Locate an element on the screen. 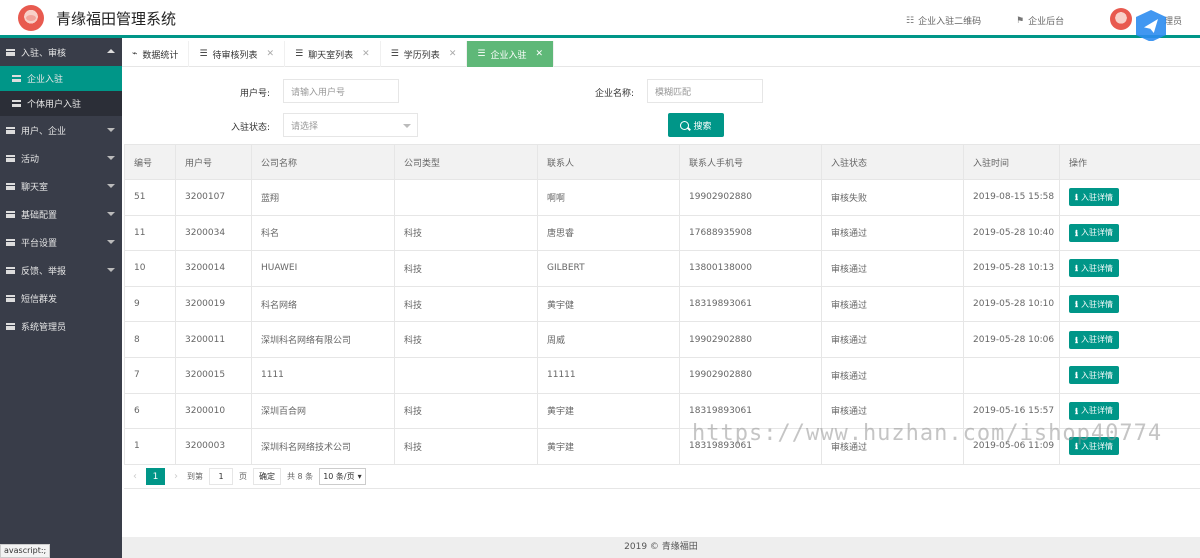 The height and width of the screenshot is (558, 1200). table-cell: 审核失败 is located at coordinates (892, 197).